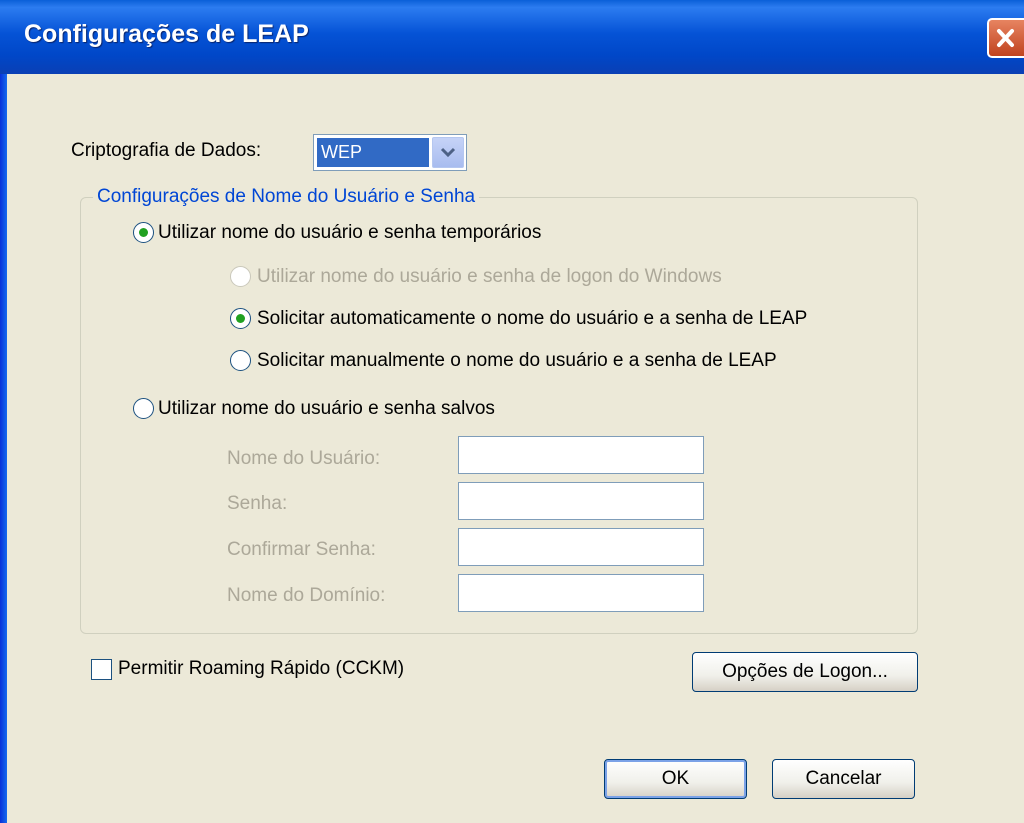 This screenshot has height=823, width=1024. I want to click on radio-windows-logon, so click(240, 276).